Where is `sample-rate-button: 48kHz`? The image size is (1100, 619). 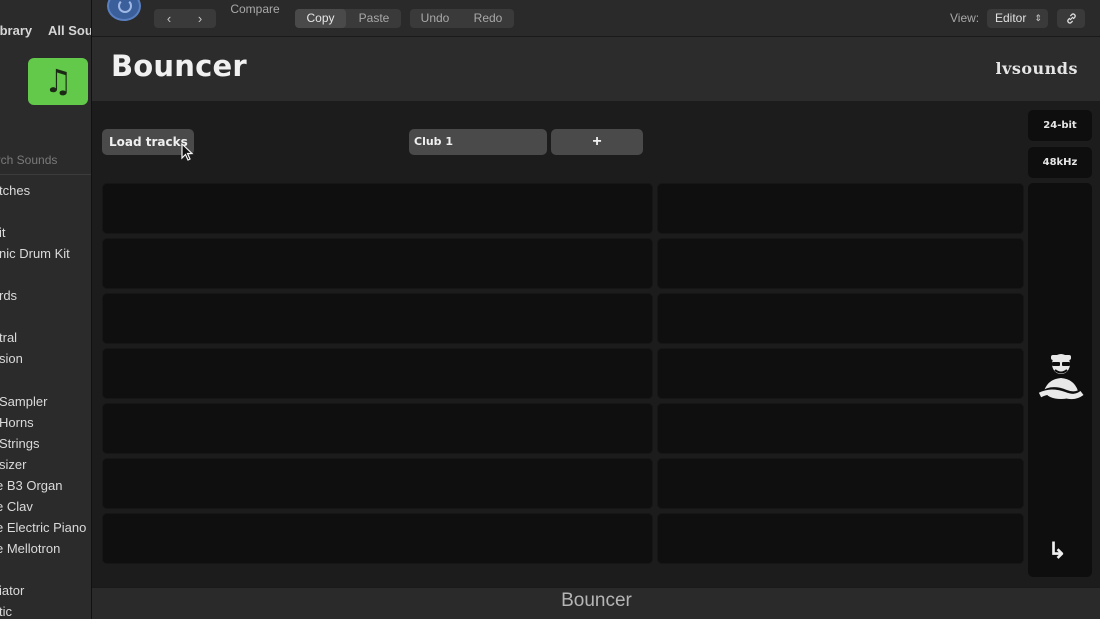 sample-rate-button: 48kHz is located at coordinates (1060, 162).